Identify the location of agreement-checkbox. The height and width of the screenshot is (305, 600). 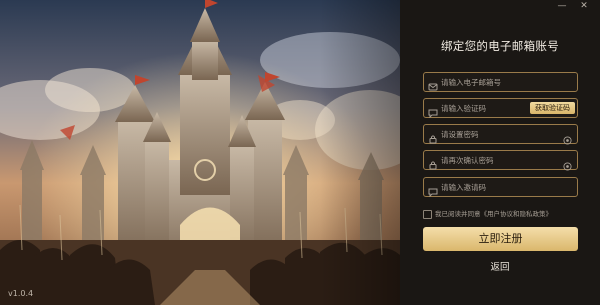
(427, 214).